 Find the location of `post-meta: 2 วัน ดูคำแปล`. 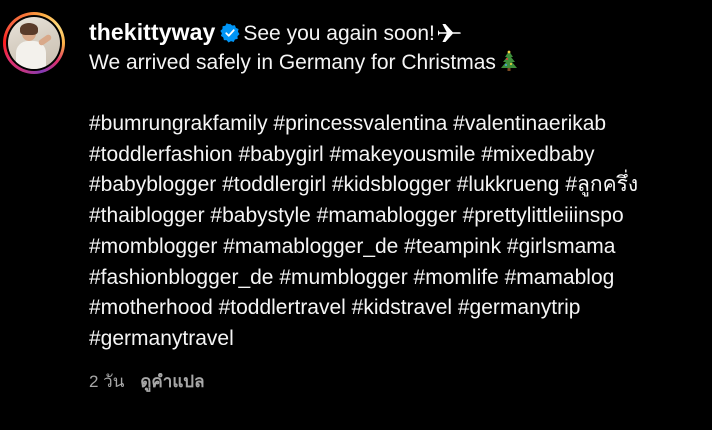

post-meta: 2 วัน ดูคำแปล is located at coordinates (146, 381).